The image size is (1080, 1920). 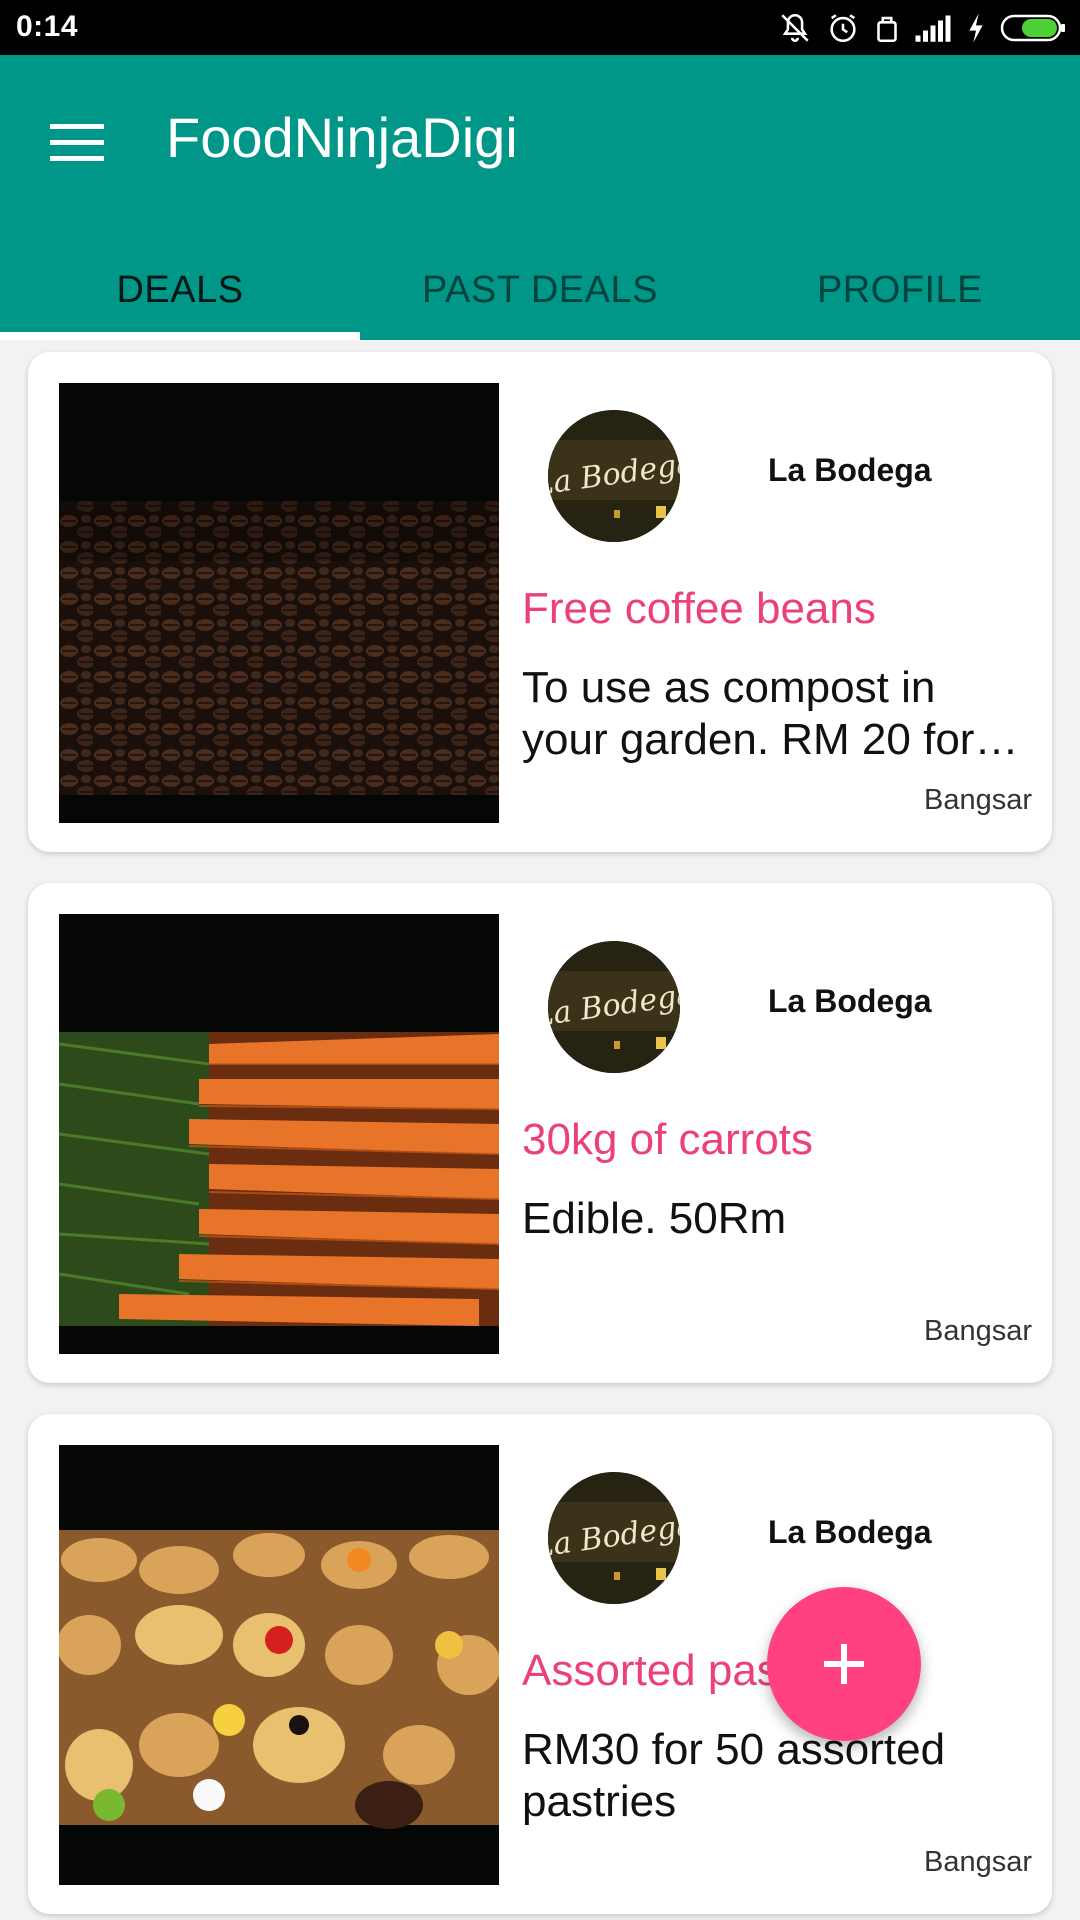 What do you see at coordinates (933, 28) in the screenshot?
I see `signal-icon` at bounding box center [933, 28].